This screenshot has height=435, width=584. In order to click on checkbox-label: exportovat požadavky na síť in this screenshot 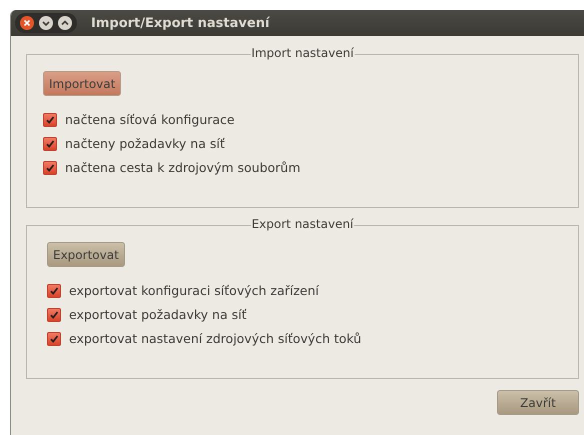, I will do `click(157, 314)`.